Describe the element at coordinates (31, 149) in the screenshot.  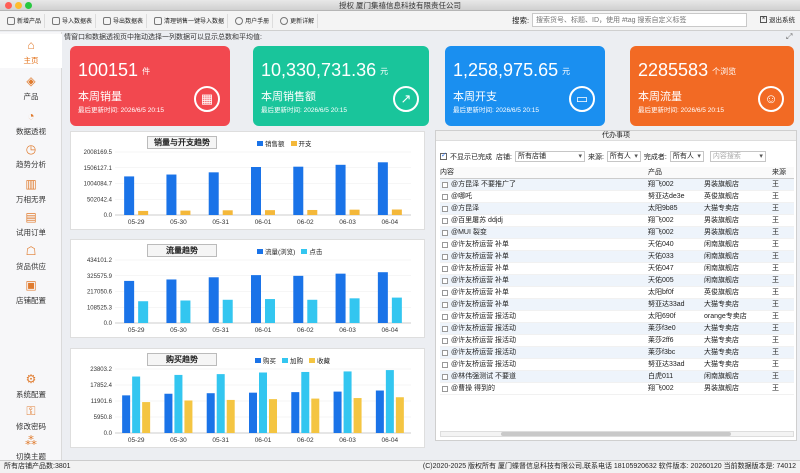
I see `trend-icon: ◷` at that location.